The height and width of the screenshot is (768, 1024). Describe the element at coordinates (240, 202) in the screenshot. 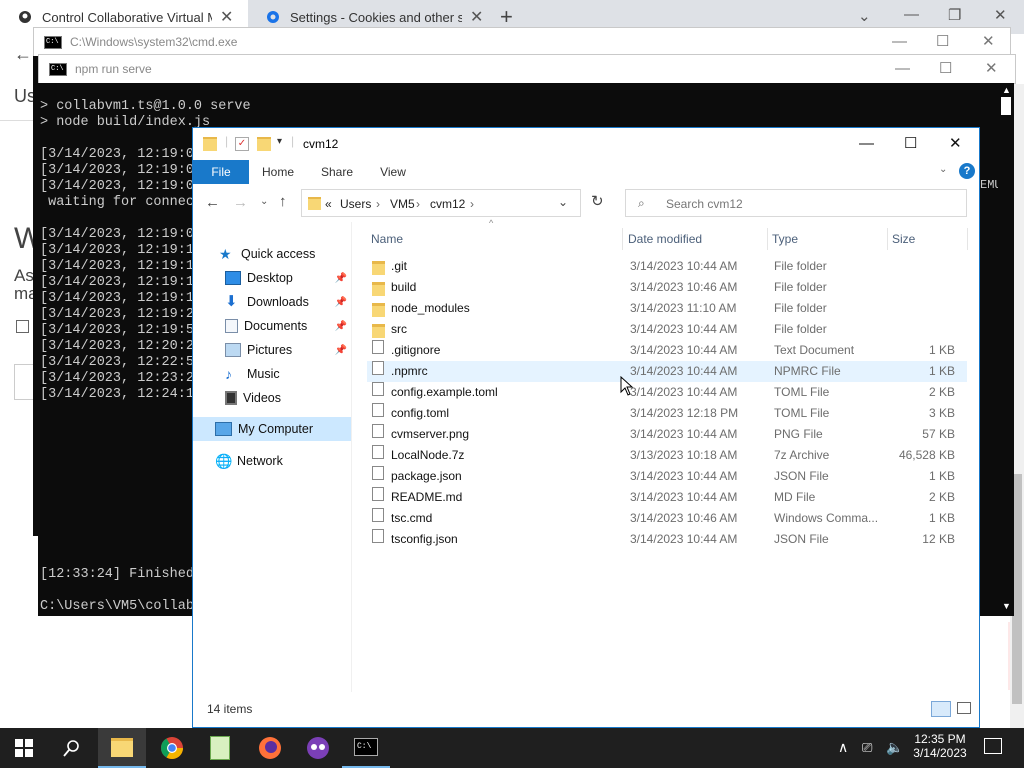

I see `forward-arrow-icon: →` at that location.